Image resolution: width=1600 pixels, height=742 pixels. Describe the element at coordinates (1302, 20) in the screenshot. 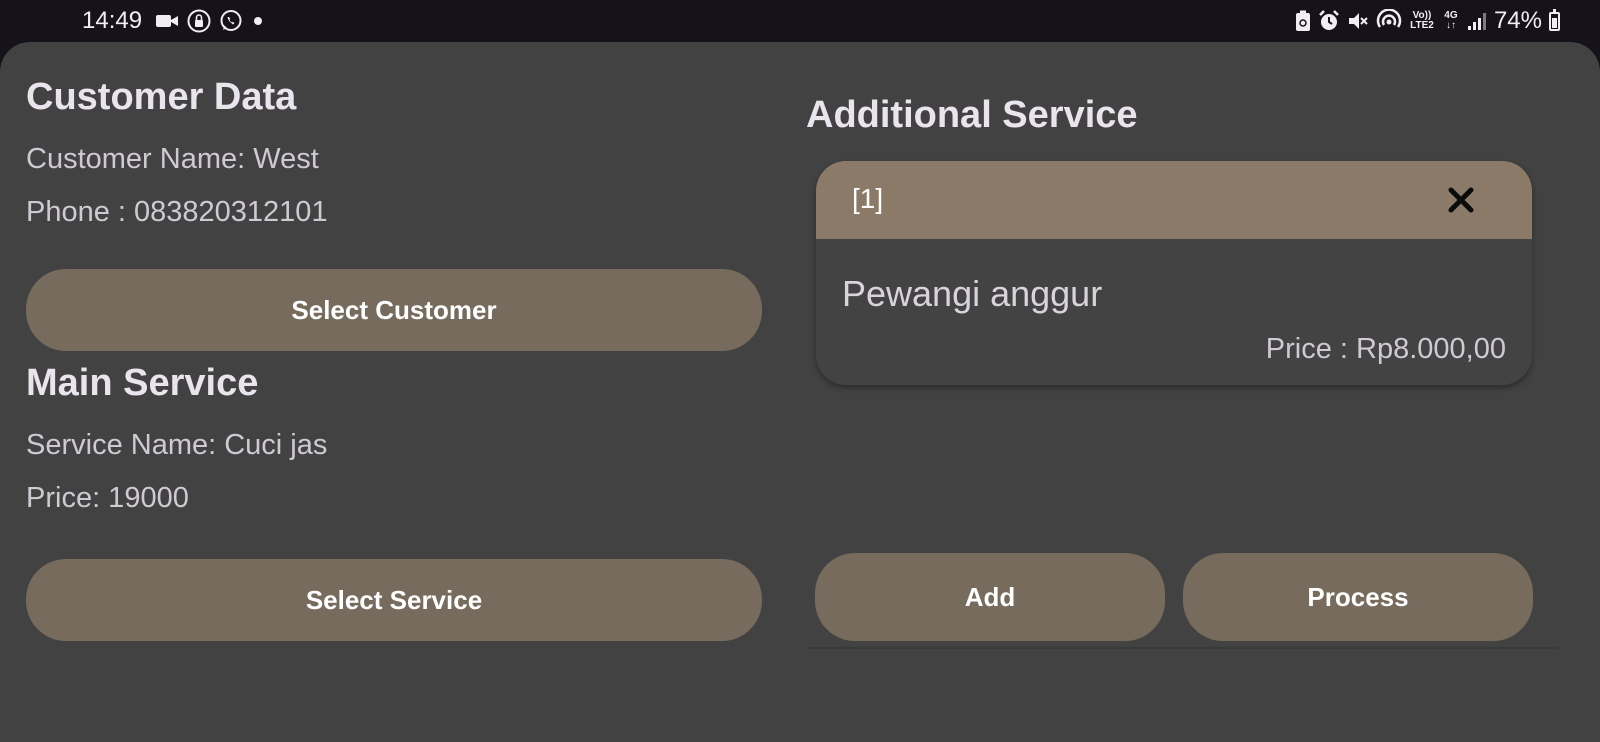

I see `battery-saver-icon` at that location.